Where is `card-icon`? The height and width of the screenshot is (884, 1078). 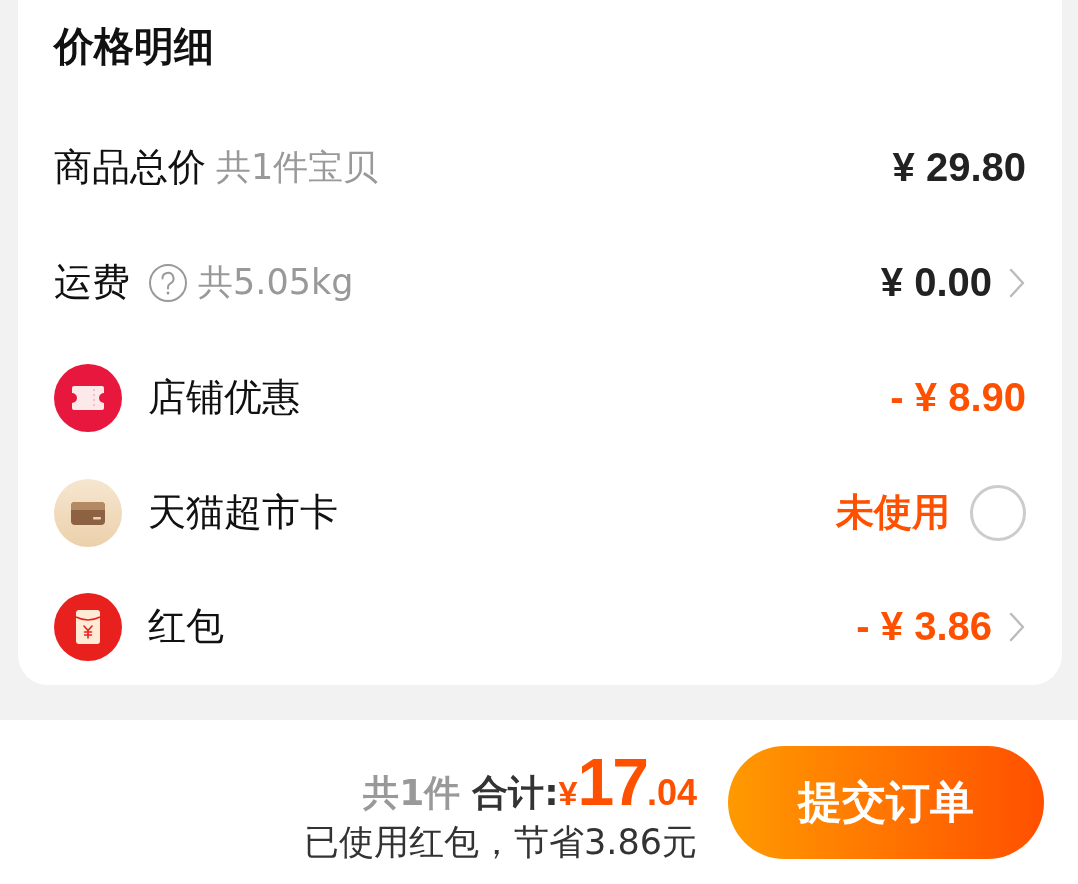
card-icon is located at coordinates (88, 512).